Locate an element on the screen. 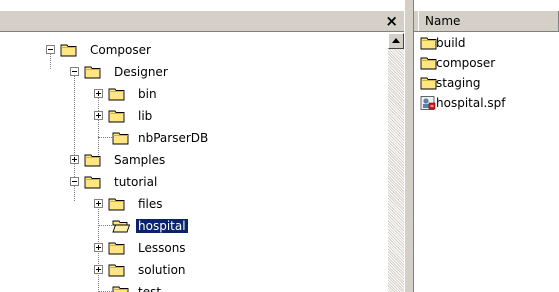  file-list: build composer staging hospital.spf is located at coordinates (486, 73).